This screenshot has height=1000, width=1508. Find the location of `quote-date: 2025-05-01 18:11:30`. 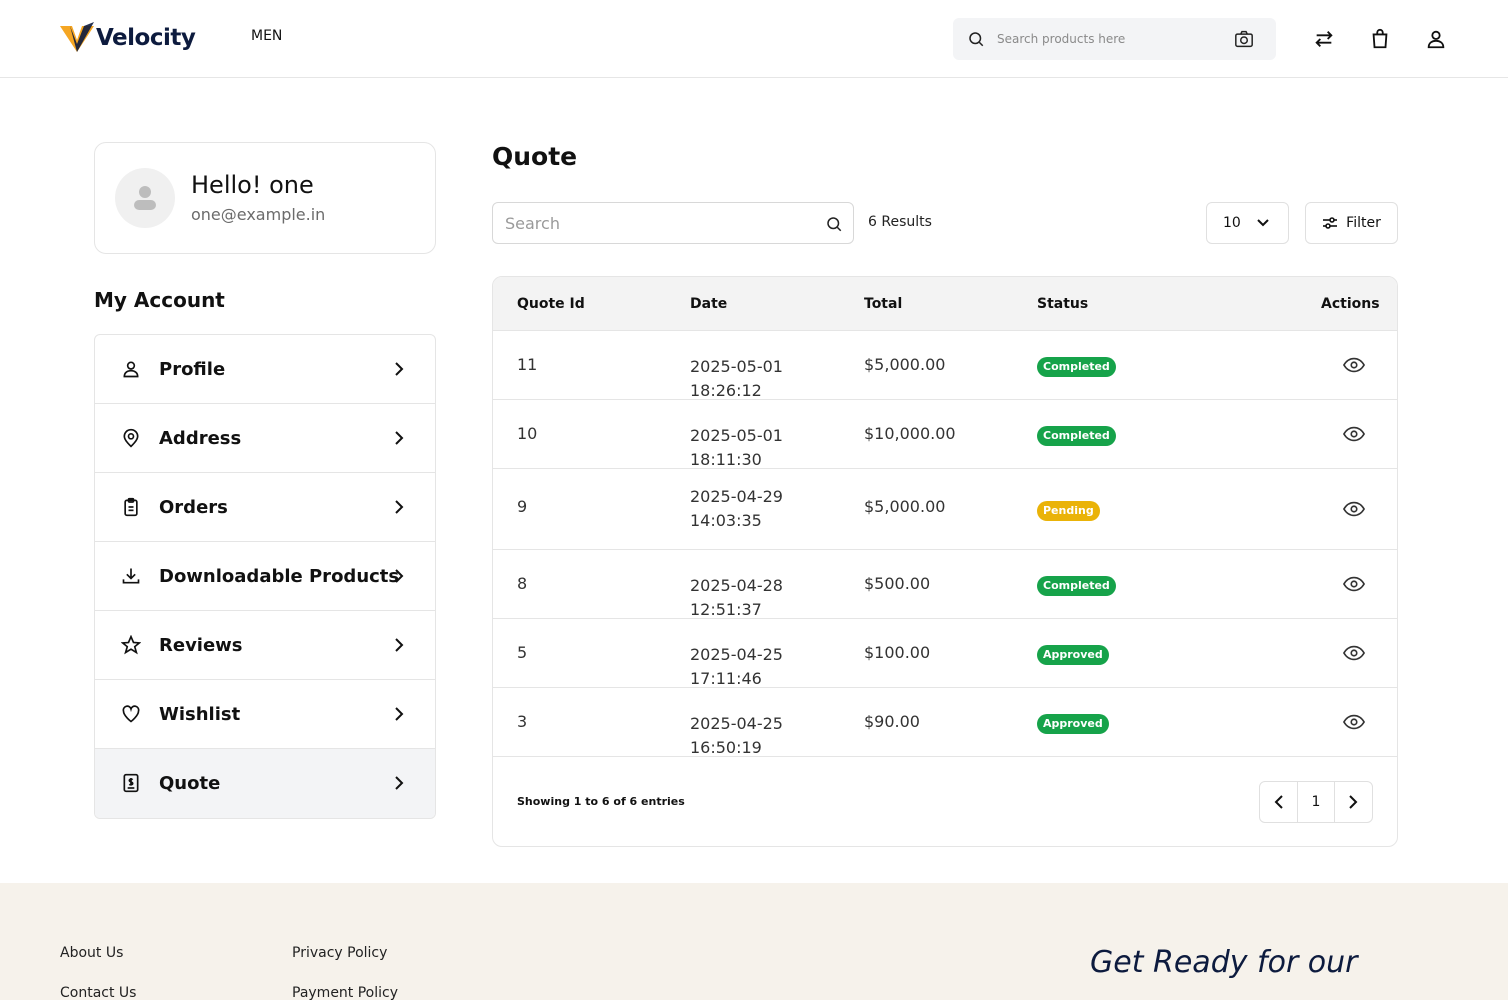

quote-date: 2025-05-01 18:11:30 is located at coordinates (736, 447).